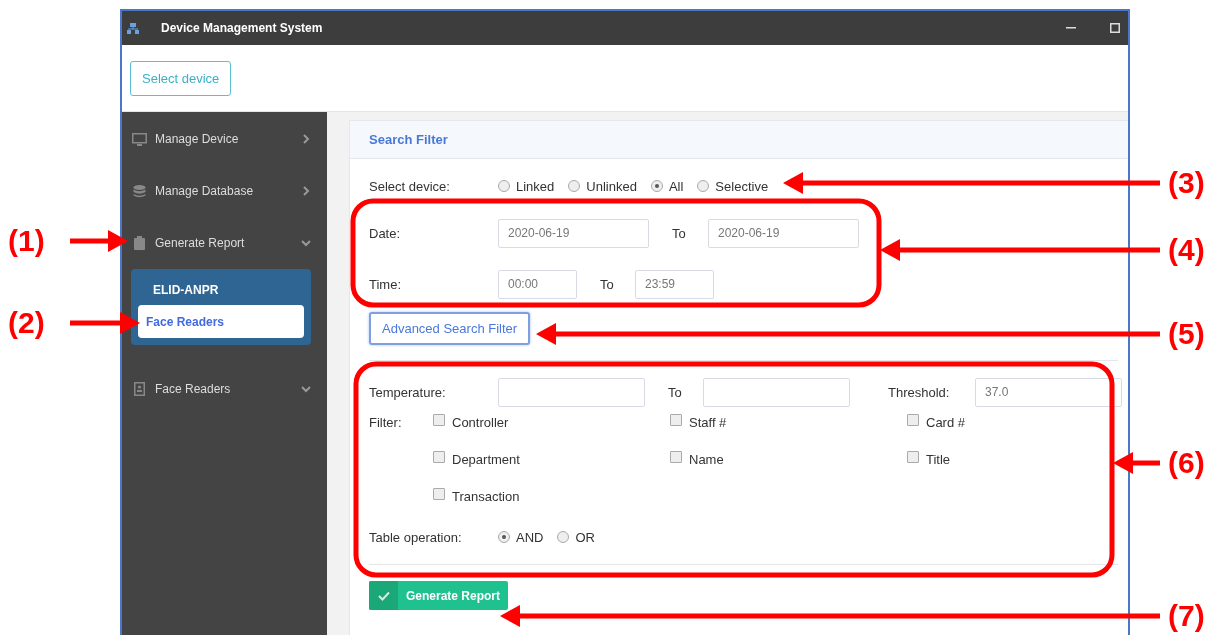 The image size is (1230, 635). Describe the element at coordinates (946, 422) in the screenshot. I see `option-label: Card #` at that location.